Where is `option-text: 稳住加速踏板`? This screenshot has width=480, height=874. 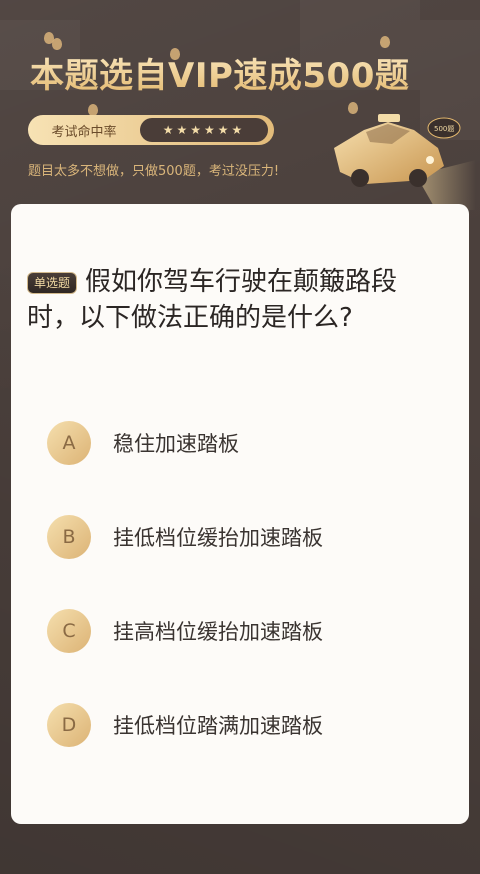
option-text: 稳住加速踏板 is located at coordinates (176, 444).